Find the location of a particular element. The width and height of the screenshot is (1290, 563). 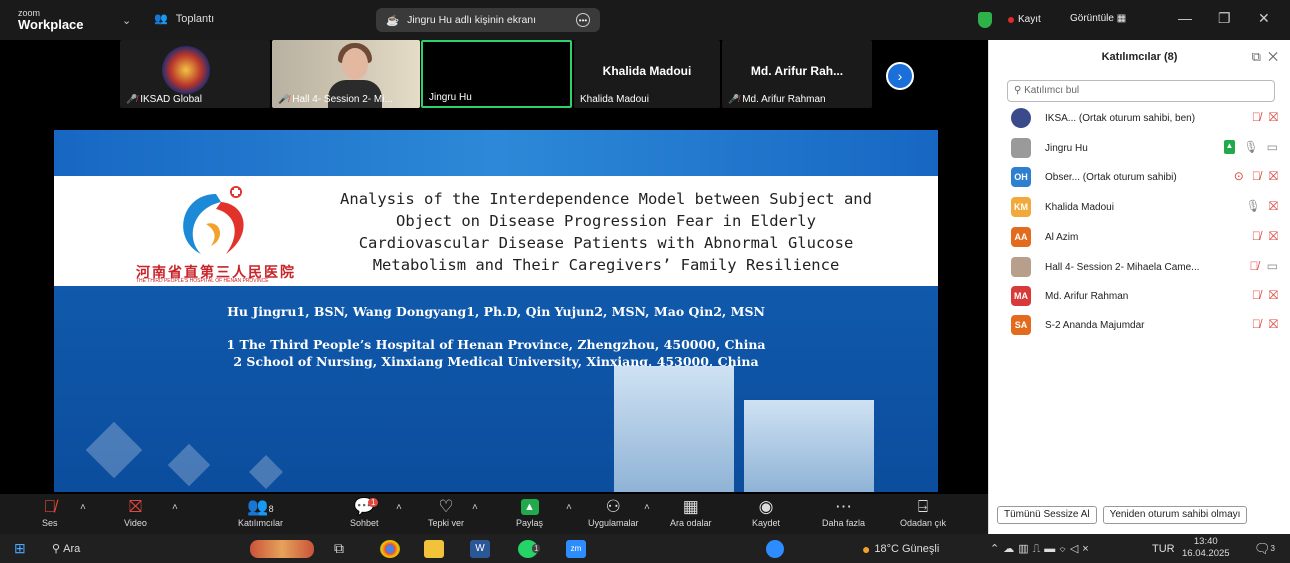

share-button: ▲ Paylaş is located at coordinates (529, 512).